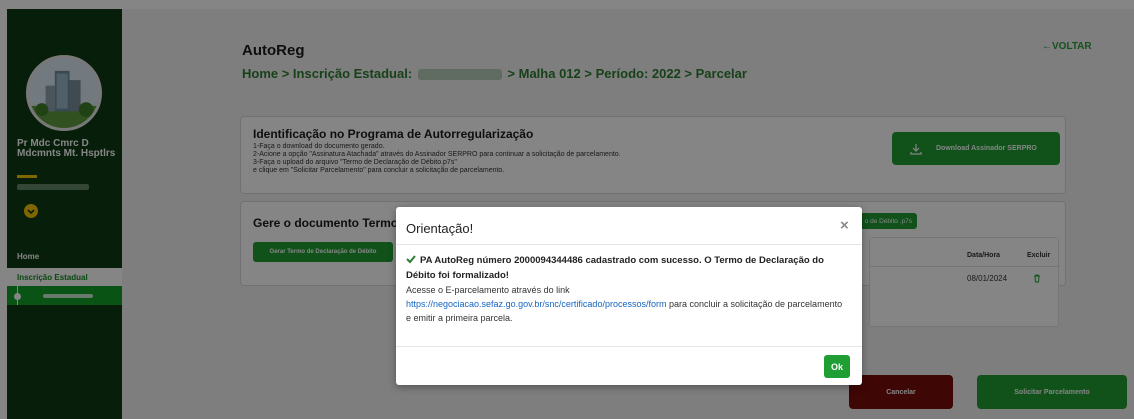  What do you see at coordinates (440, 228) in the screenshot?
I see `dialog-title: Orientação!` at bounding box center [440, 228].